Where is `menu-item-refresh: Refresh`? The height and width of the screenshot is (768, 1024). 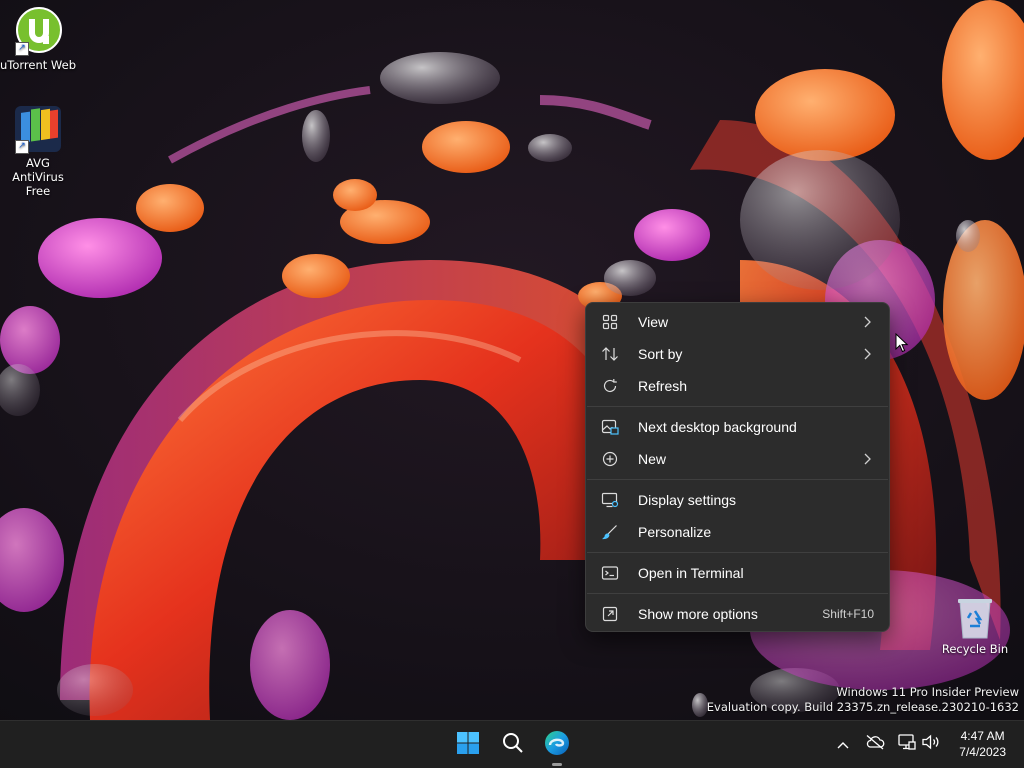
menu-item-refresh: Refresh is located at coordinates (737, 386).